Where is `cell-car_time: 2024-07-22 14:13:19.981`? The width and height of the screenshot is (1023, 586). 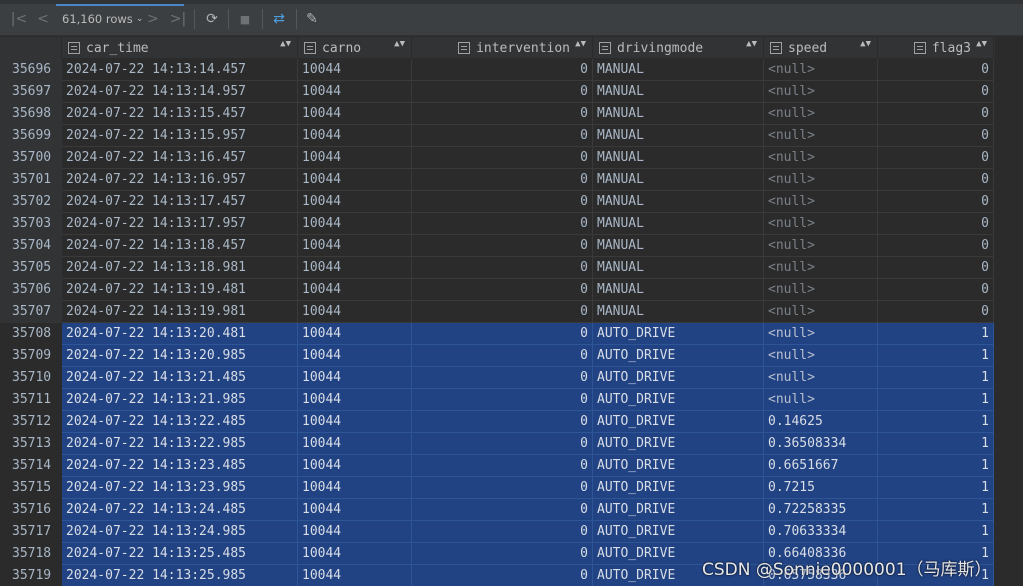
cell-car_time: 2024-07-22 14:13:19.981 is located at coordinates (180, 312).